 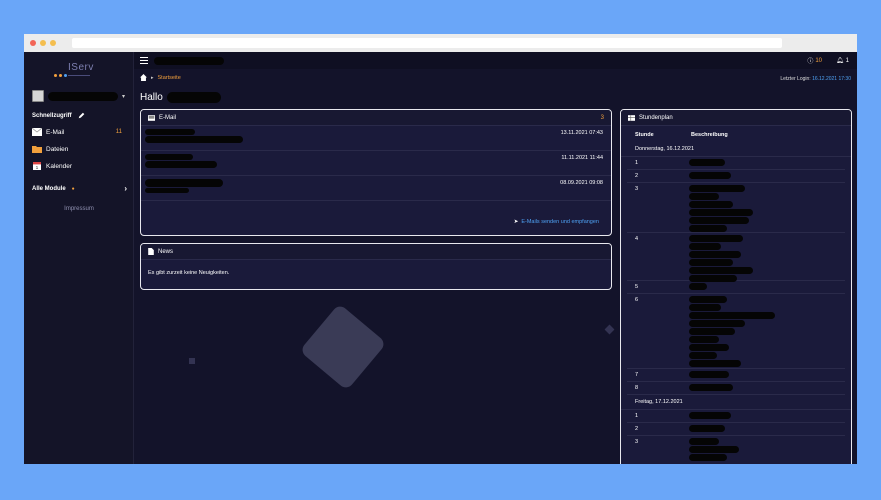 What do you see at coordinates (77, 149) in the screenshot?
I see `sidebar-item-files: Dateien` at bounding box center [77, 149].